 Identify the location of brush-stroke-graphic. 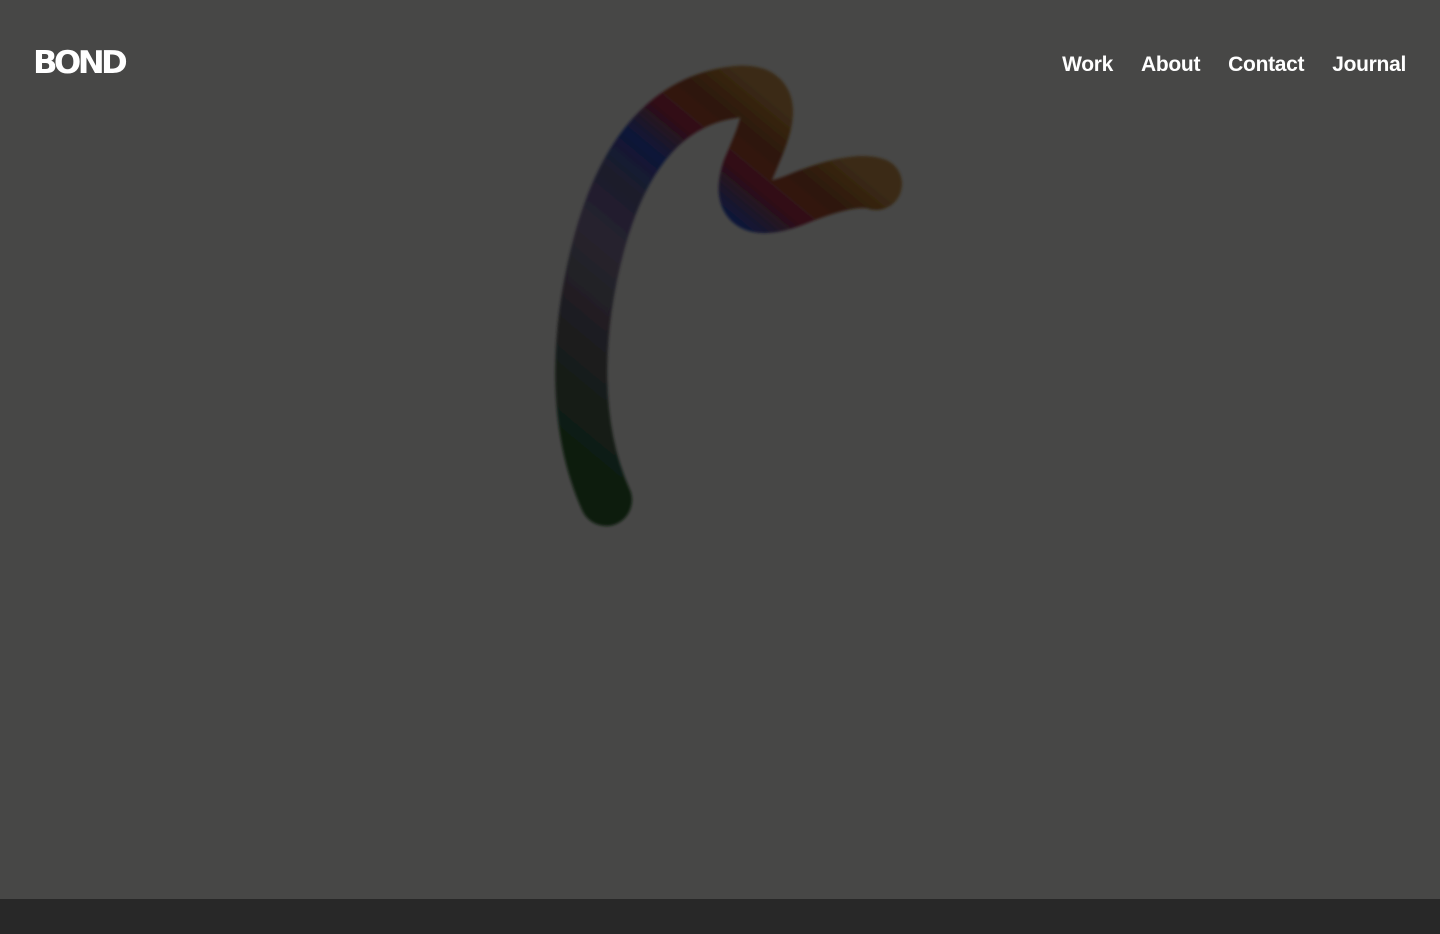
(728, 295).